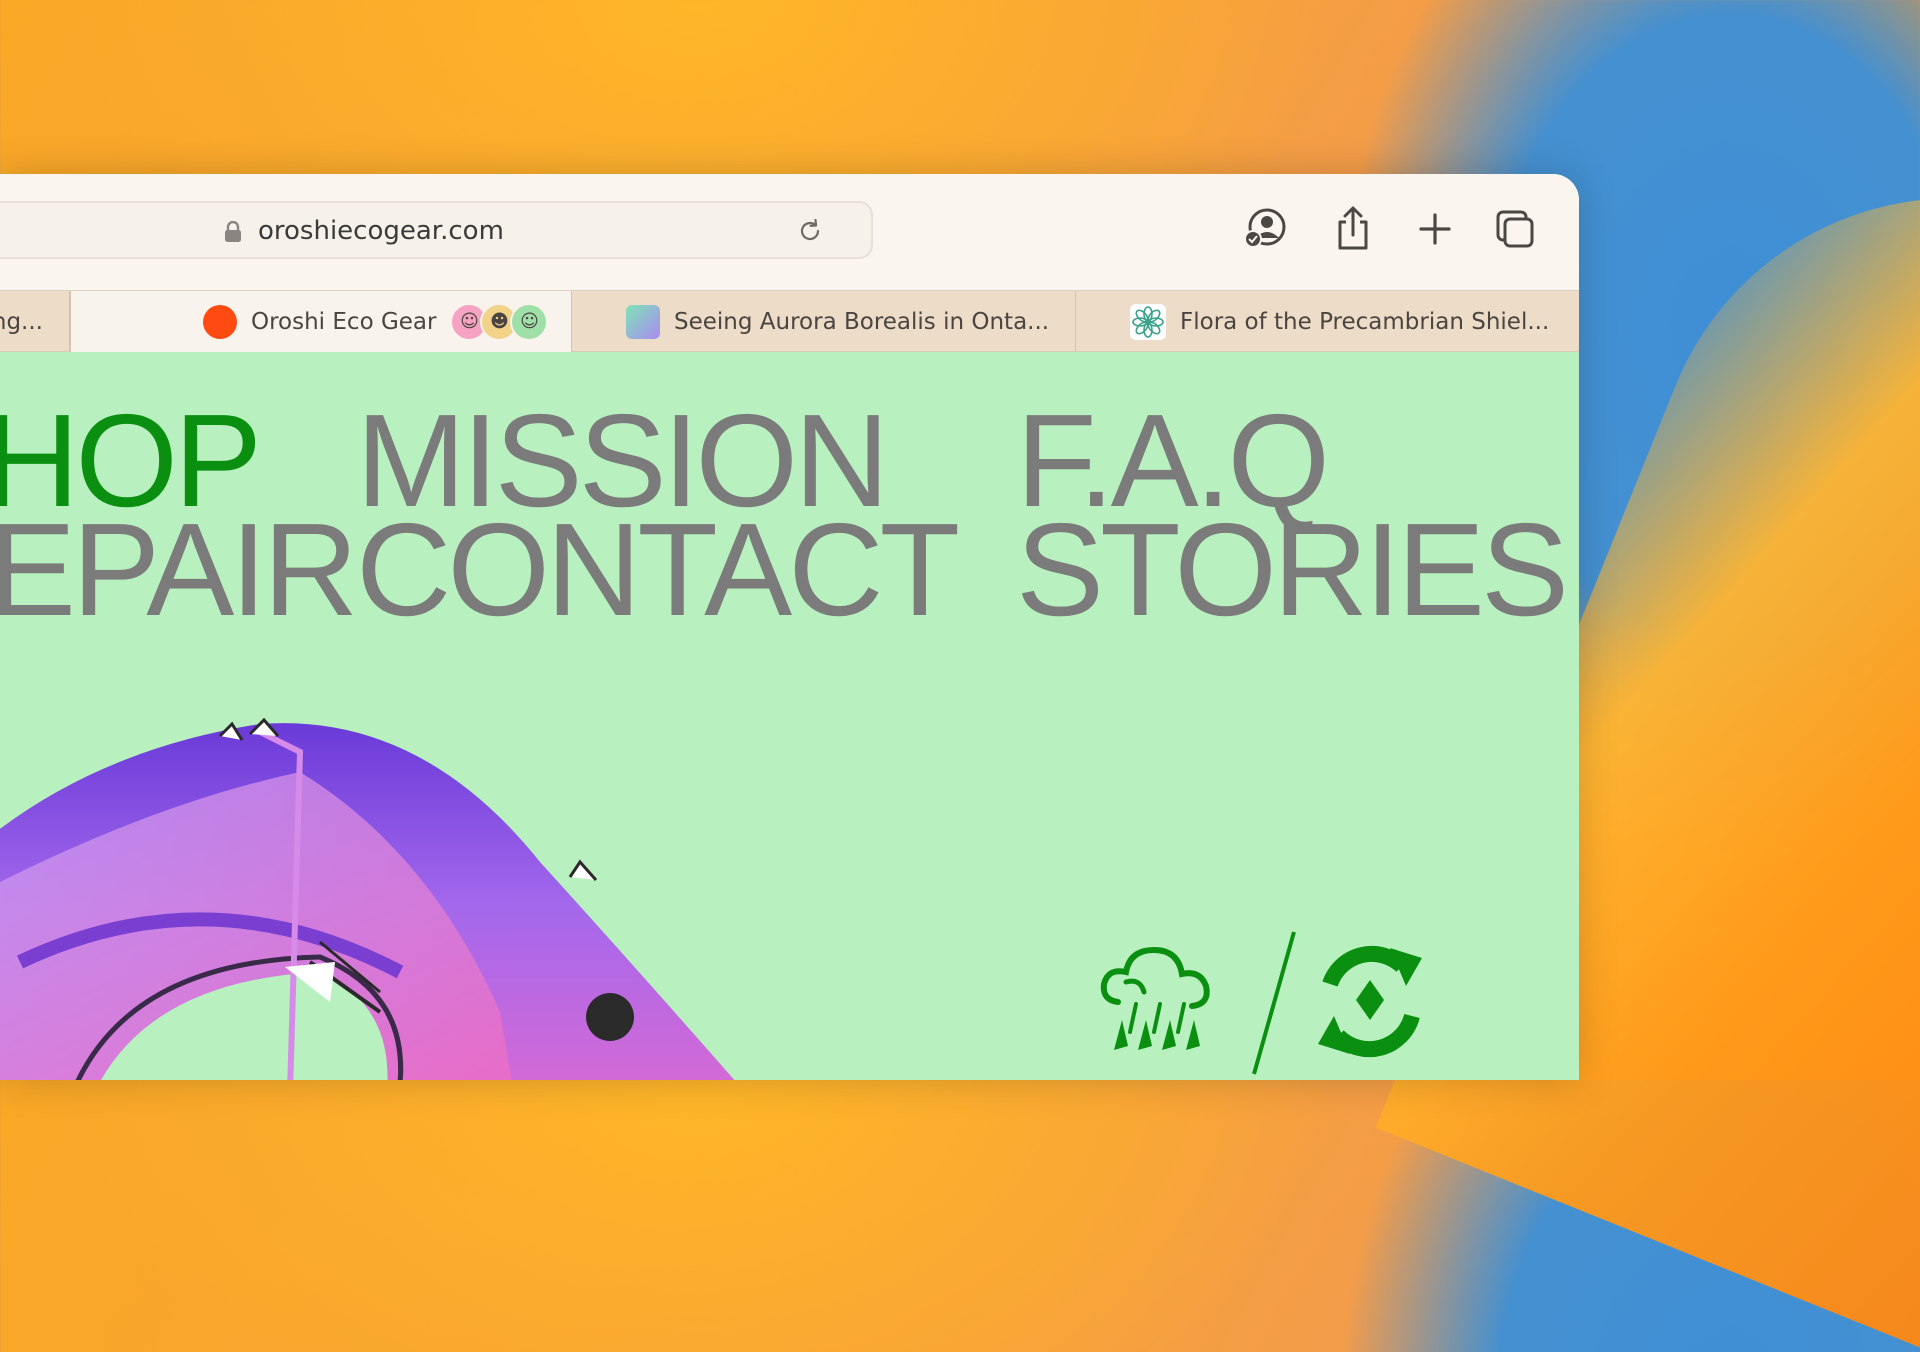  I want to click on browser-toolbar: oroshiecogear.com, so click(789, 232).